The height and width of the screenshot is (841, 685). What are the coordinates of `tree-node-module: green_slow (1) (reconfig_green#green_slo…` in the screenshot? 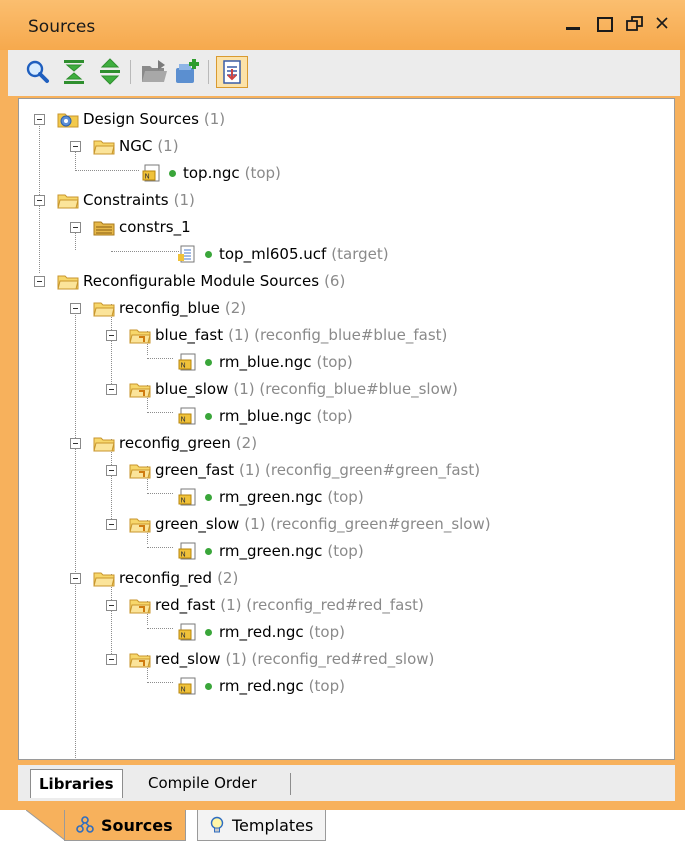 It's located at (310, 524).